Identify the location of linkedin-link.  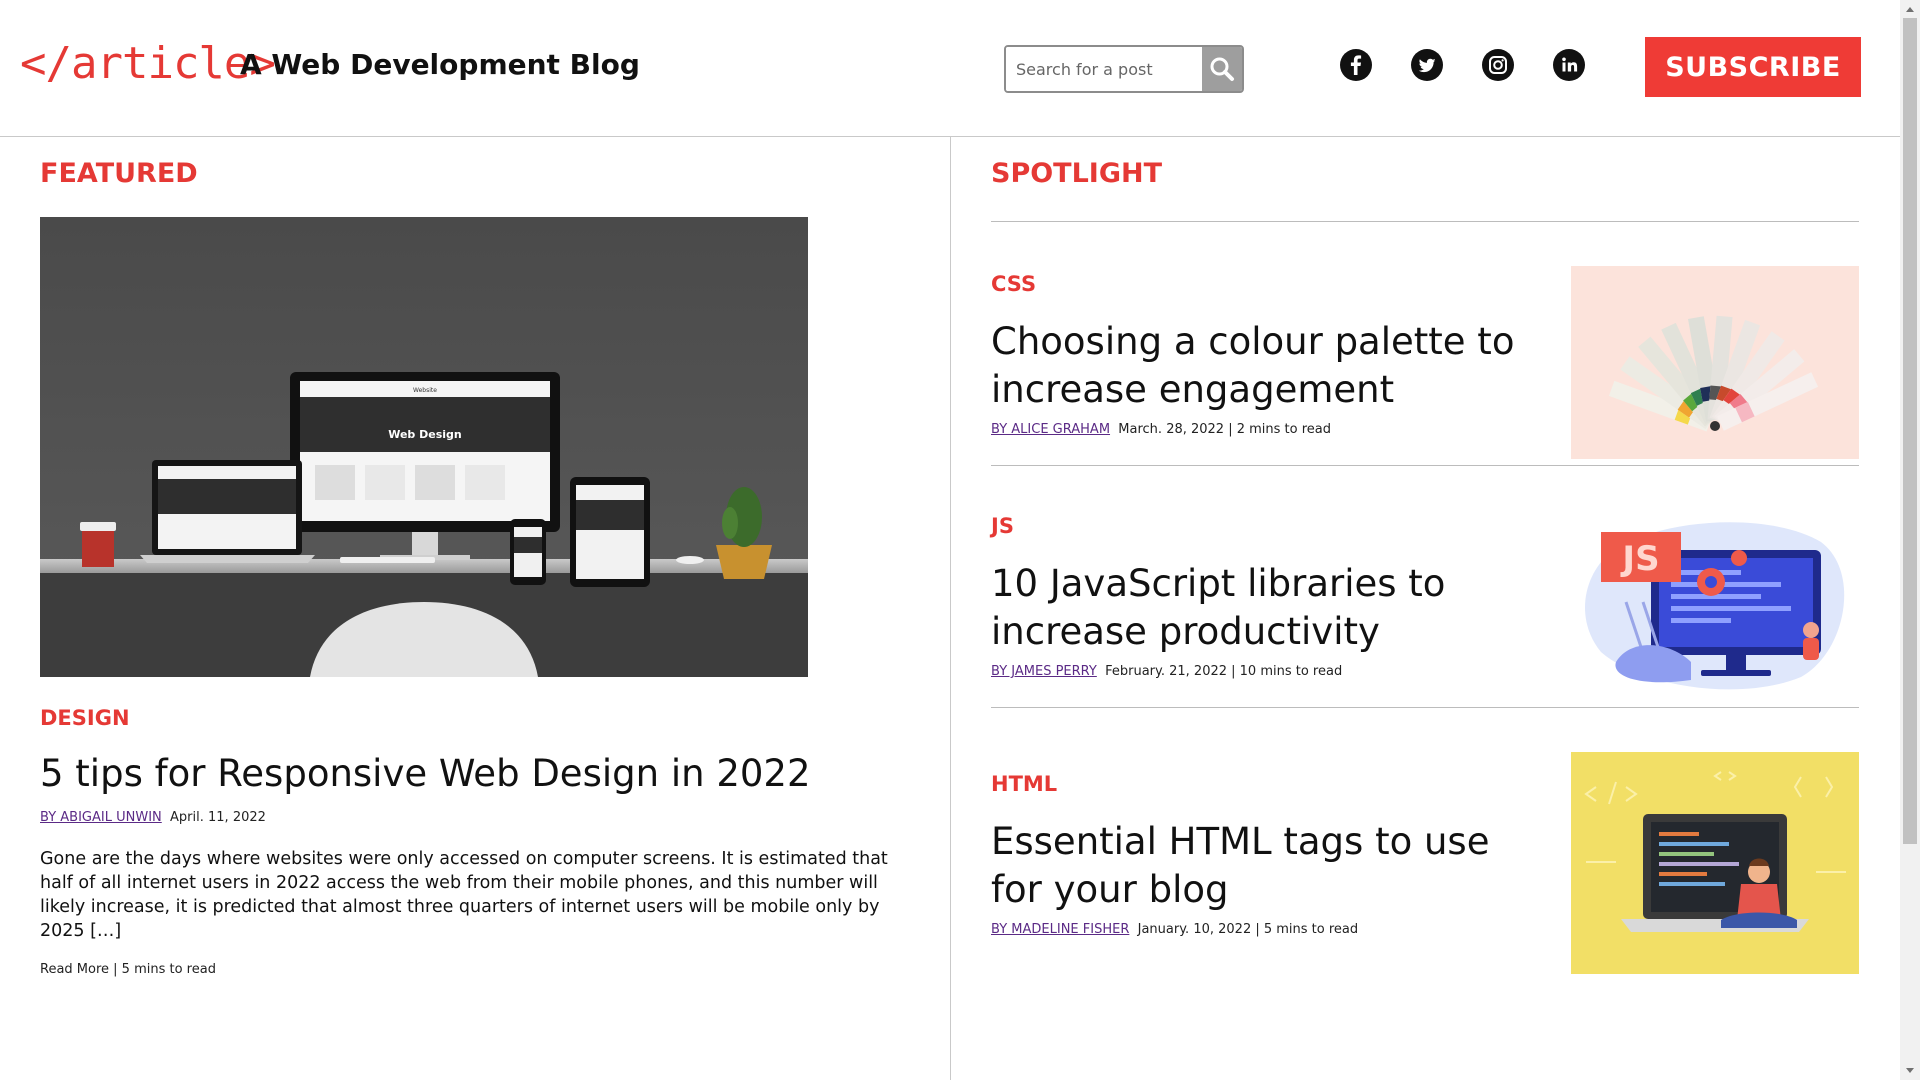
(1569, 65).